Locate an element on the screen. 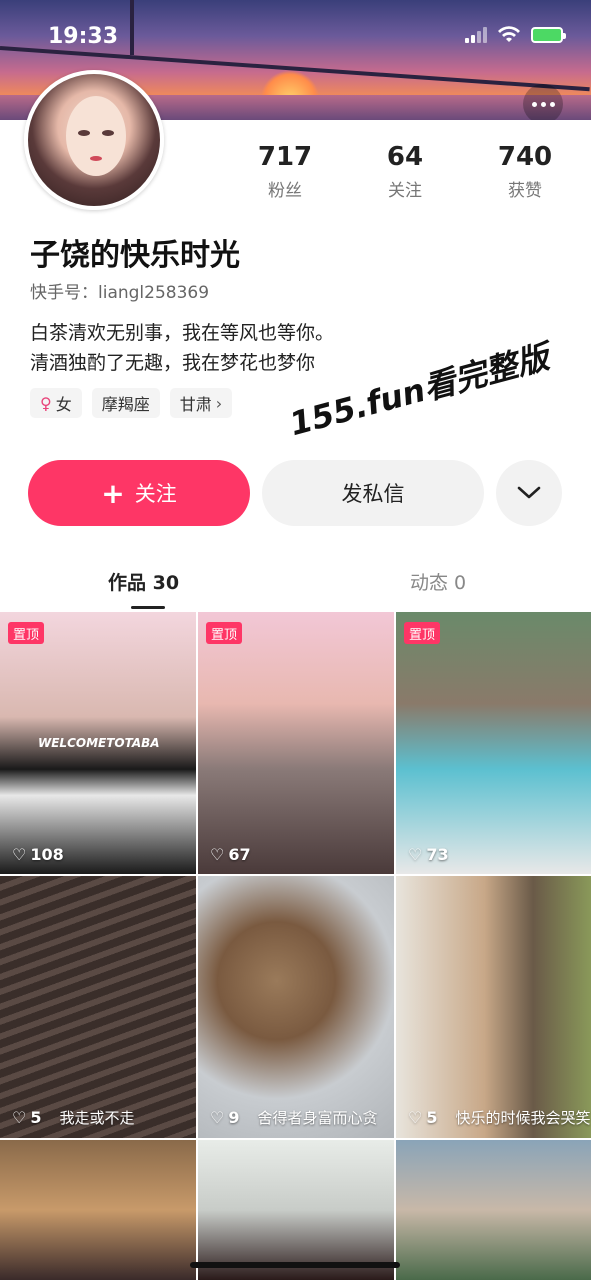 The image size is (591, 1280). stats-row: 717 粉丝 64 关注 740 获赞 is located at coordinates (405, 171).